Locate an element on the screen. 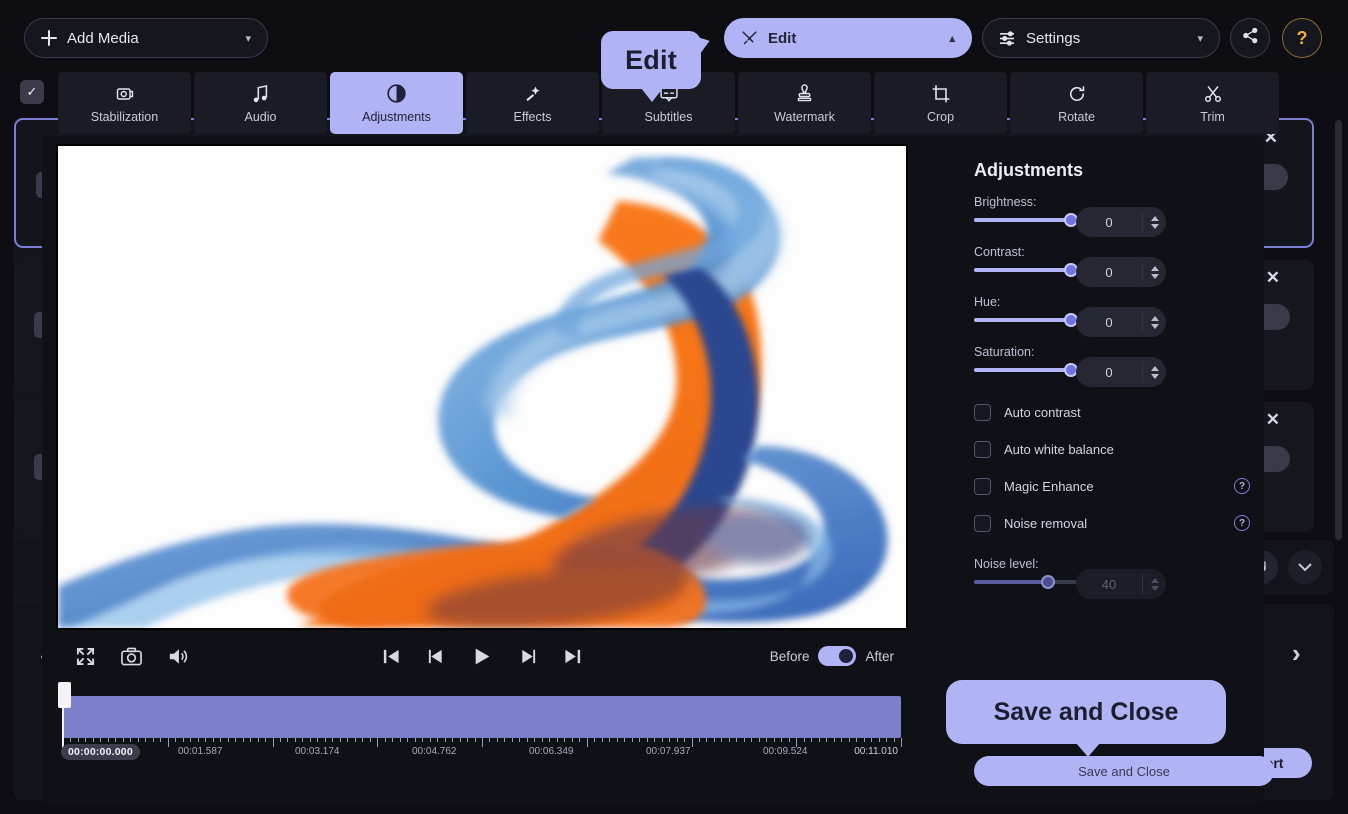 This screenshot has width=1348, height=814. skip-to-start-icon is located at coordinates (391, 656).